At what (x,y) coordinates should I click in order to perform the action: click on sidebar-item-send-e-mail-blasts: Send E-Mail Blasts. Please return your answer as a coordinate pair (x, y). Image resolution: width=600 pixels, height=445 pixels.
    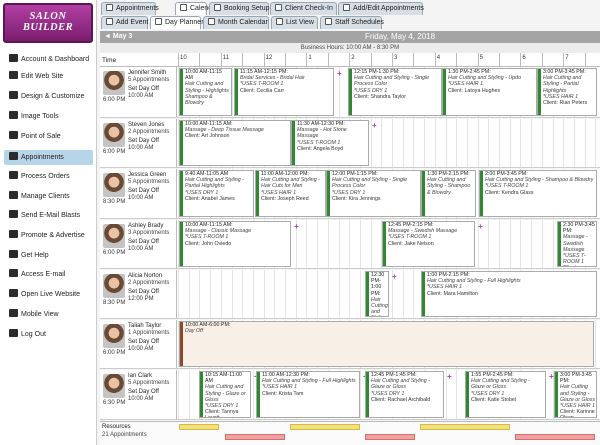
    Looking at the image, I should click on (48, 215).